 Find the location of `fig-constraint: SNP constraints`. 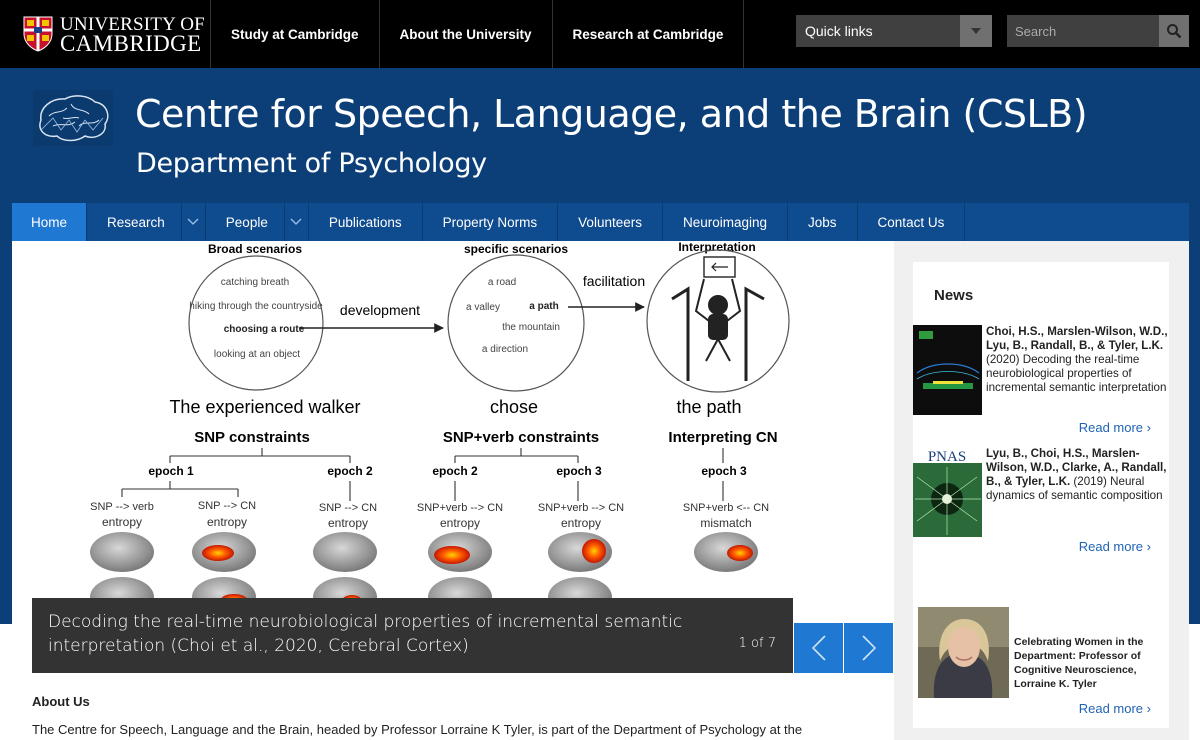

fig-constraint: SNP constraints is located at coordinates (252, 437).